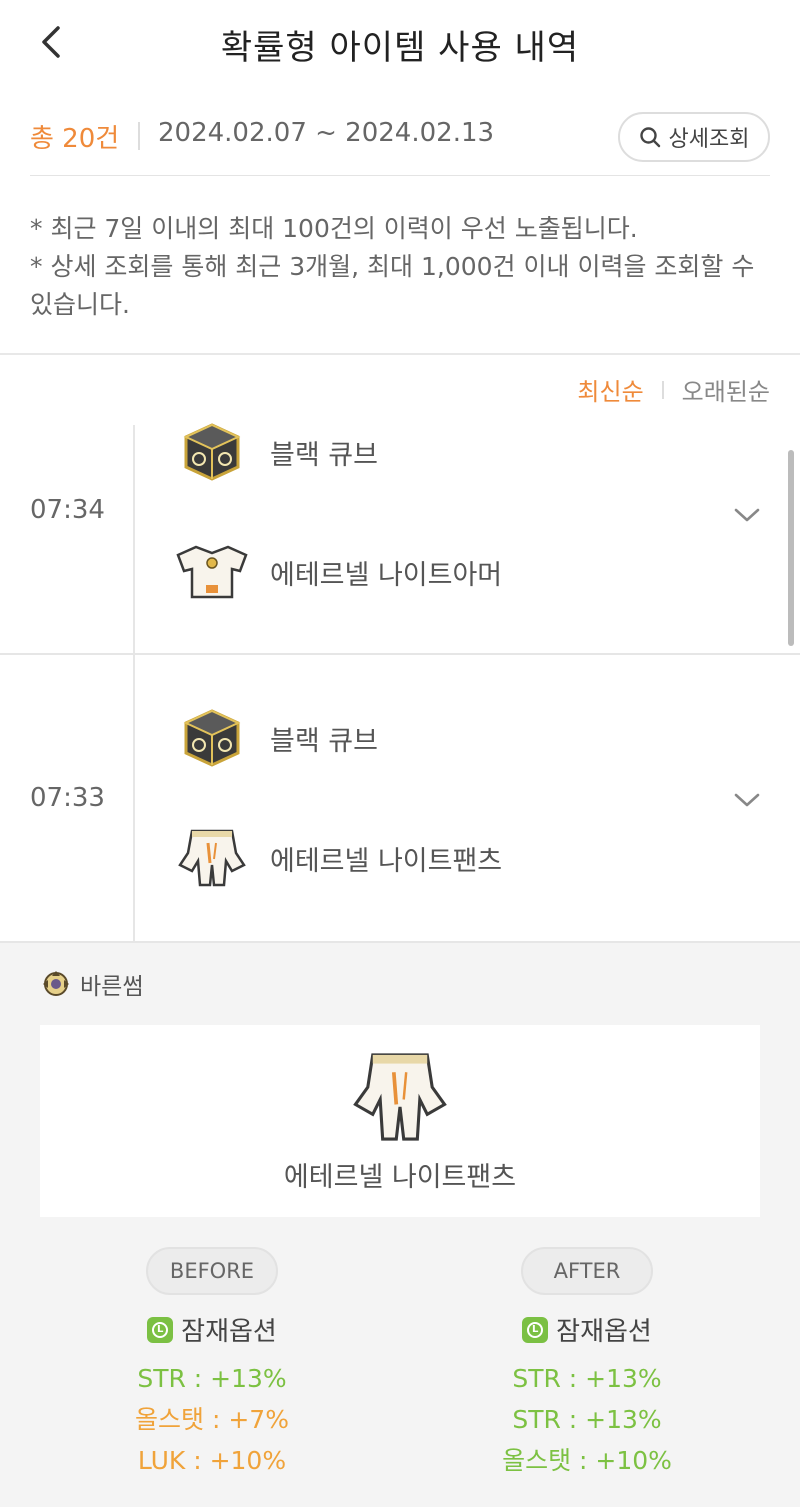  Describe the element at coordinates (709, 139) in the screenshot. I see `detail-search-label: 상세조회` at that location.